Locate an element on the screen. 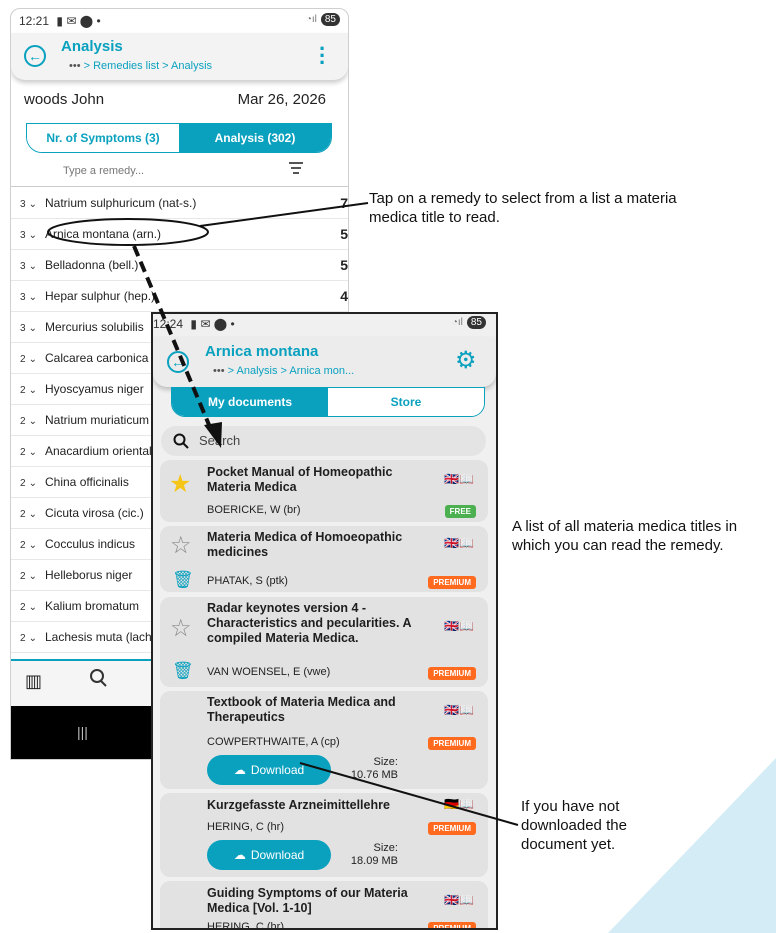 The width and height of the screenshot is (776, 933). notification-icons-2: ▮ ✉ ⬤ • is located at coordinates (212, 324).